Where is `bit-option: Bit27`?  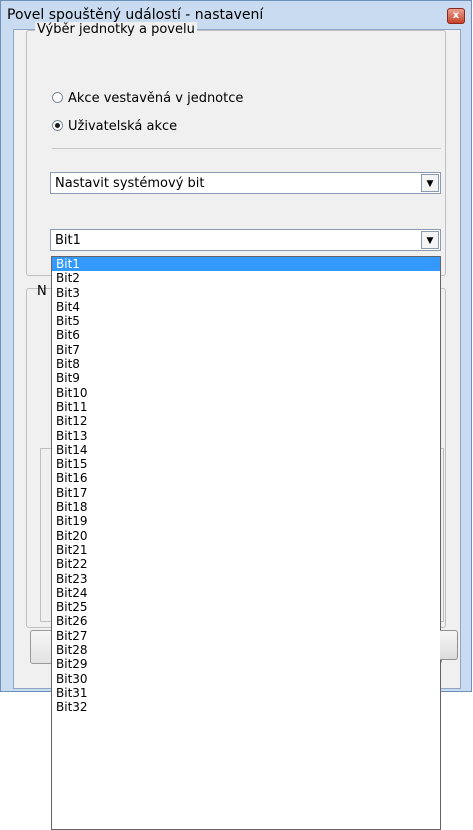 bit-option: Bit27 is located at coordinates (246, 636).